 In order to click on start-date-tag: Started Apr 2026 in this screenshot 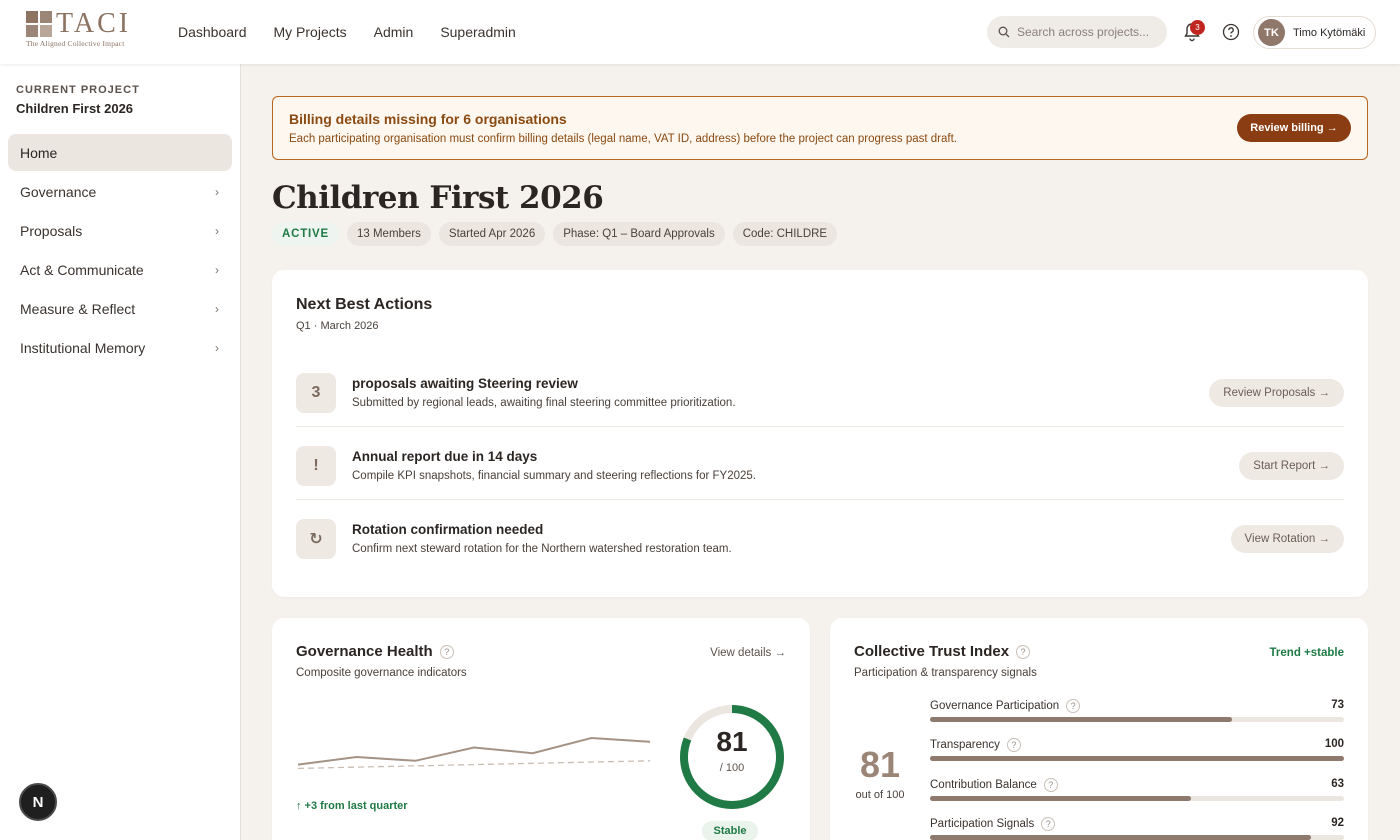, I will do `click(492, 234)`.